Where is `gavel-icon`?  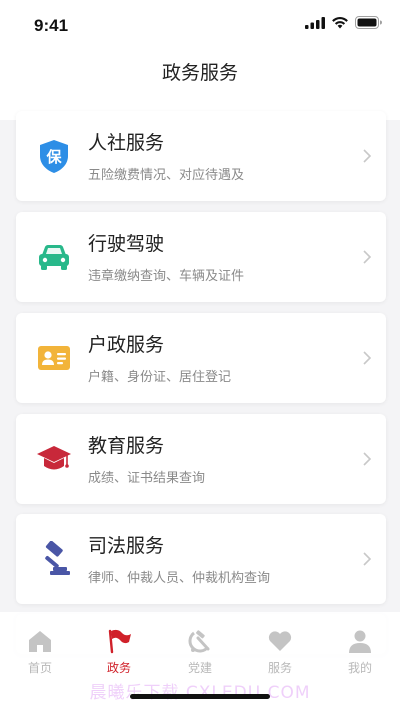 gavel-icon is located at coordinates (57, 558).